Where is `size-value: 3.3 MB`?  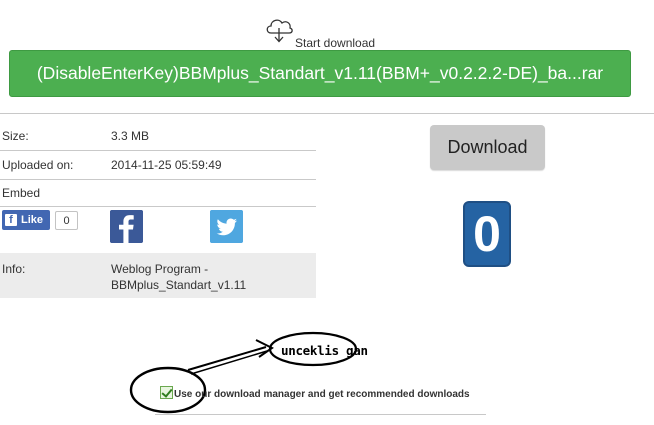
size-value: 3.3 MB is located at coordinates (130, 136).